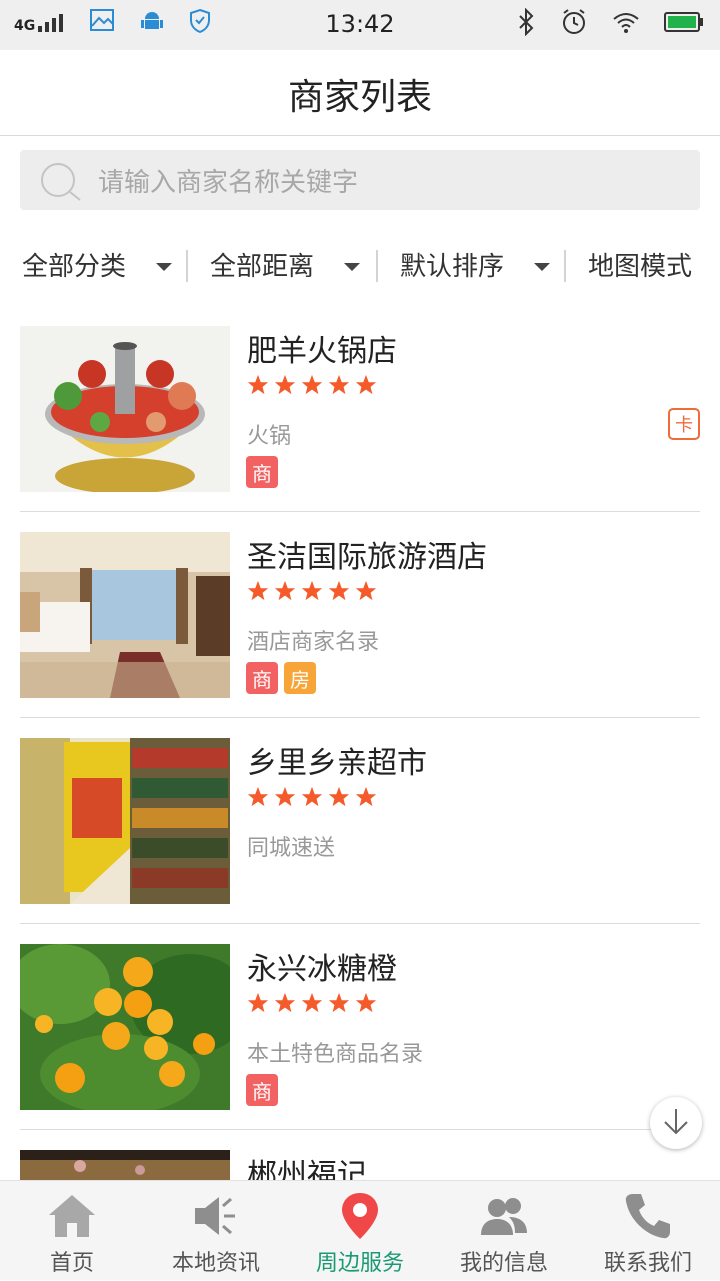 The height and width of the screenshot is (1281, 720). Describe the element at coordinates (313, 642) in the screenshot. I see `merchant-category: 酒店商家名录` at that location.